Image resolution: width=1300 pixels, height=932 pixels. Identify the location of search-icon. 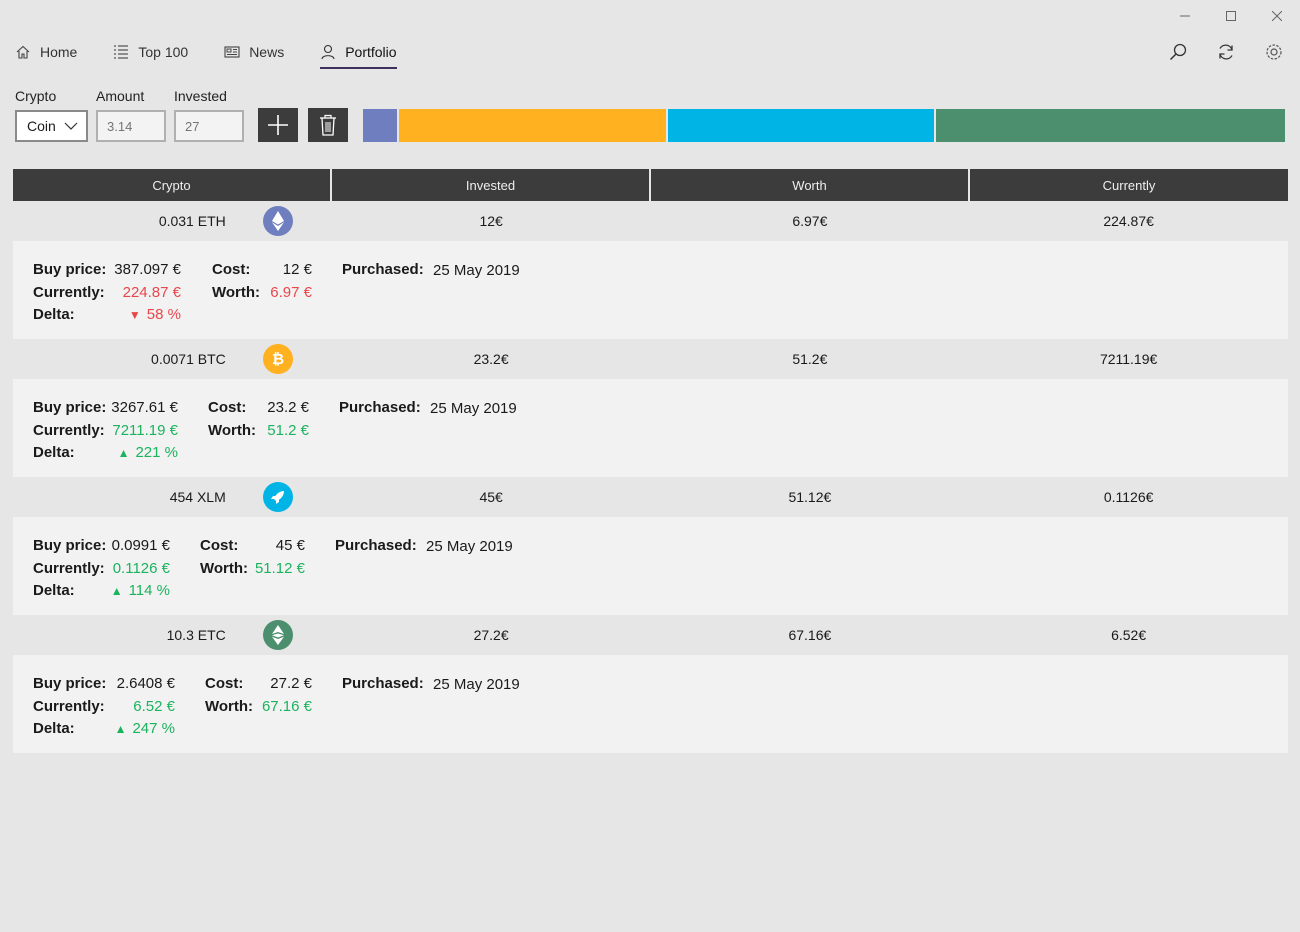
(1178, 52).